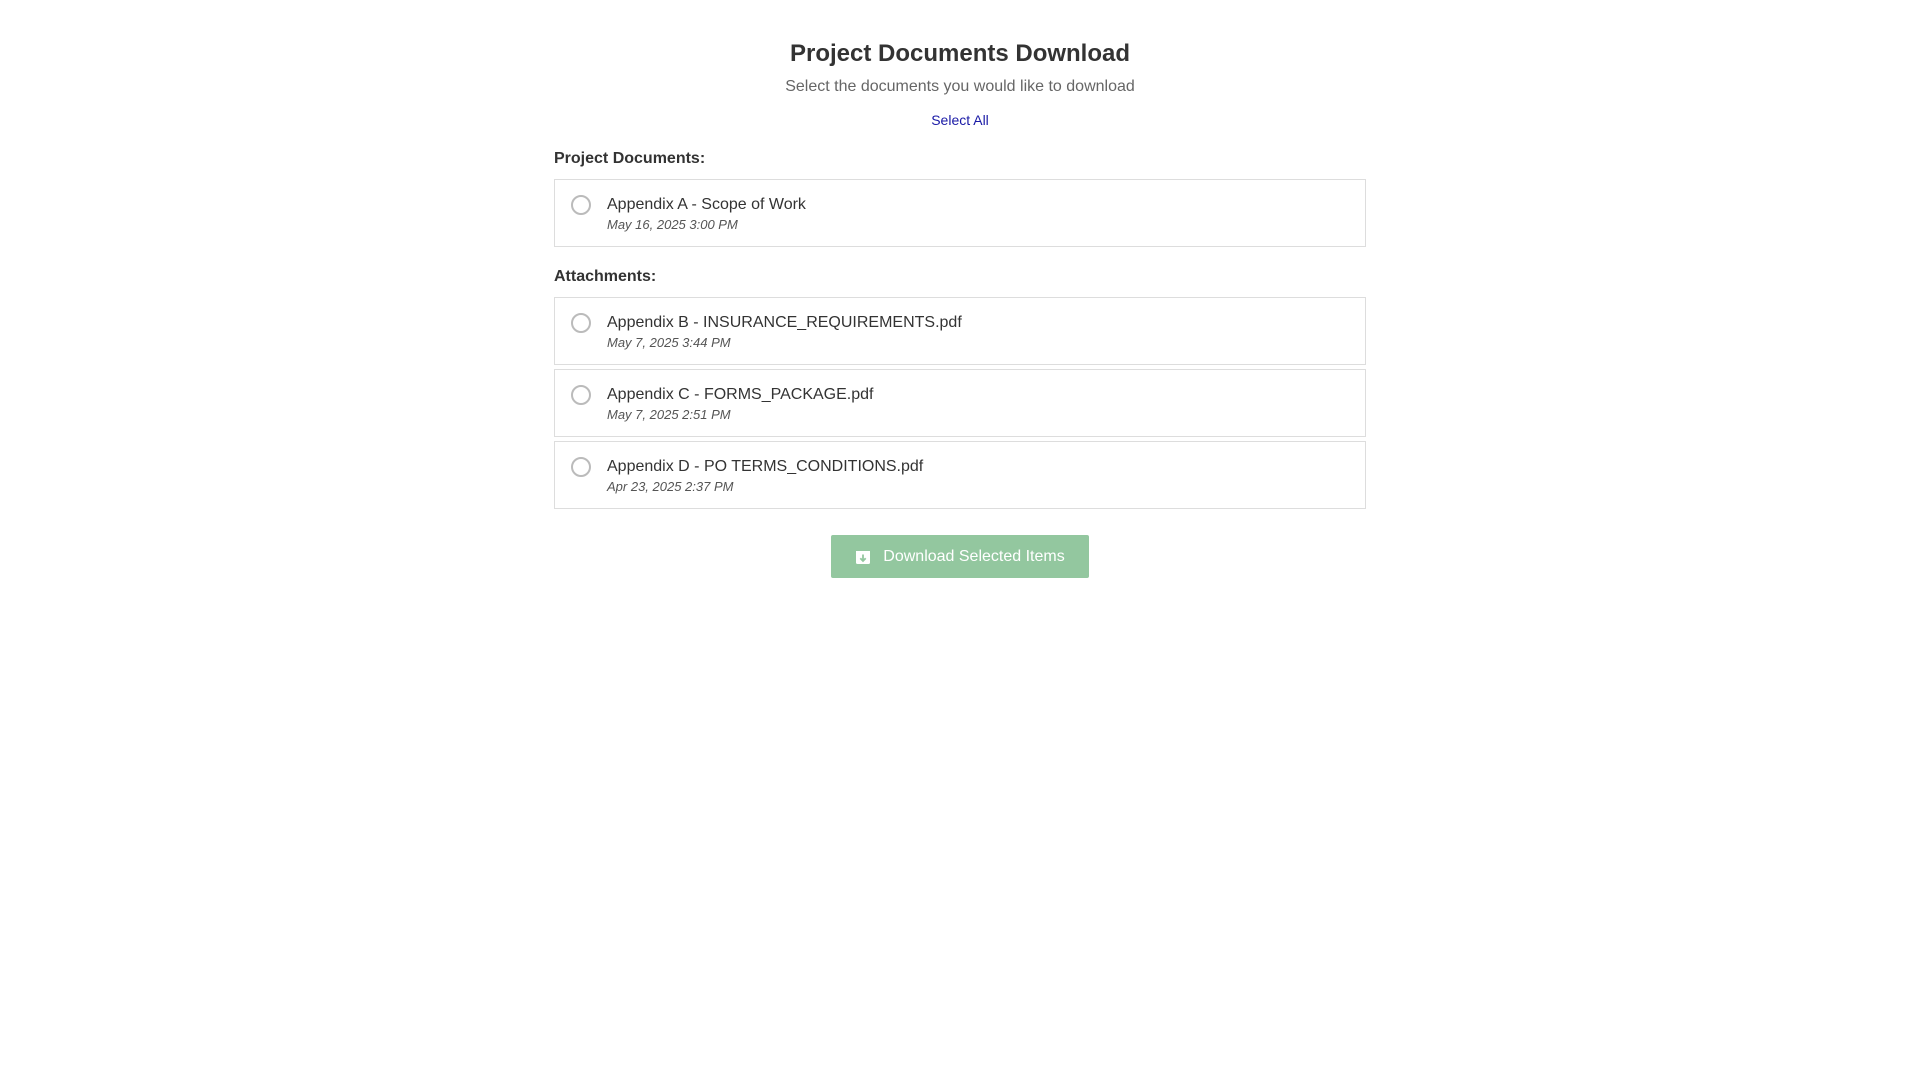 This screenshot has height=1080, width=1920. What do you see at coordinates (669, 414) in the screenshot?
I see `document-date: May 7, 2025 2:51 PM` at bounding box center [669, 414].